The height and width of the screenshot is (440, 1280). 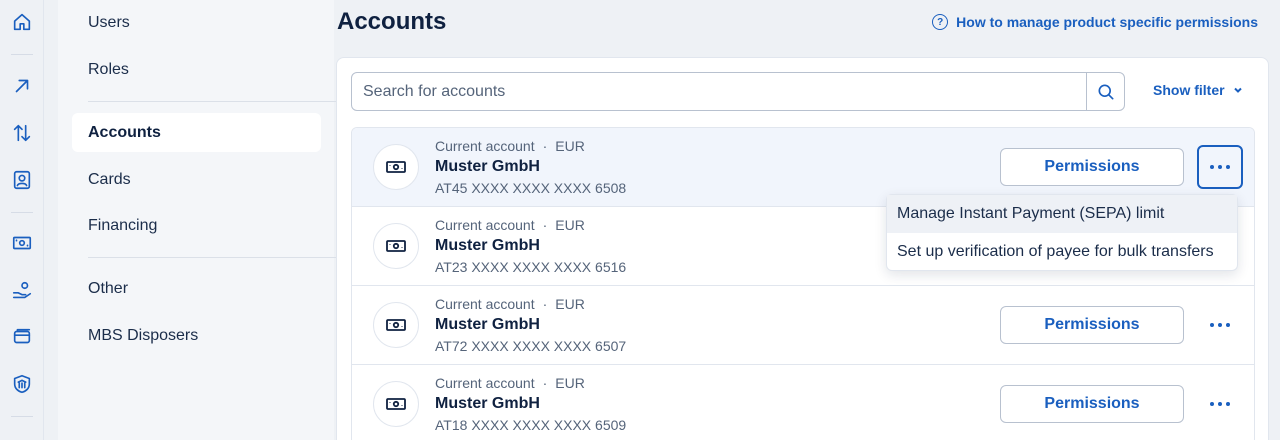 I want to click on nav-item-cards: Cards, so click(x=196, y=179).